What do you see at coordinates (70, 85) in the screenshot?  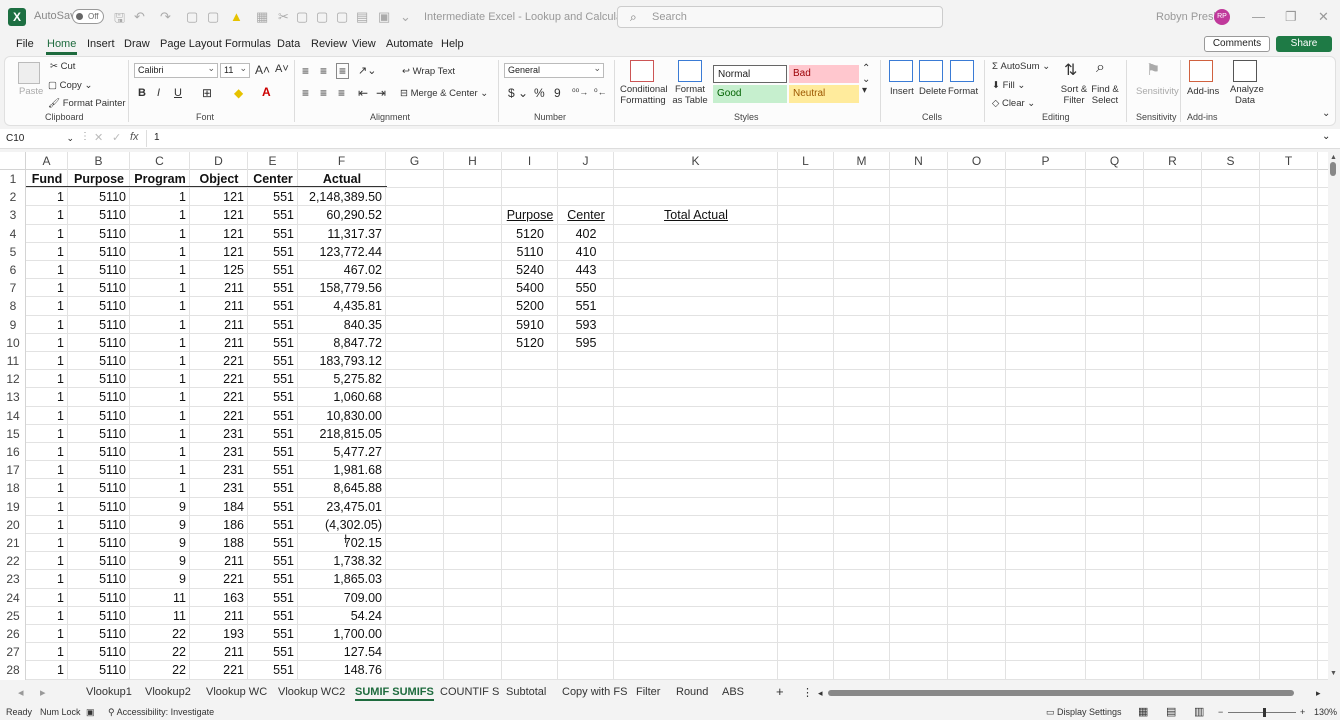 I see `copy-button: ▢ Copy ⌄` at bounding box center [70, 85].